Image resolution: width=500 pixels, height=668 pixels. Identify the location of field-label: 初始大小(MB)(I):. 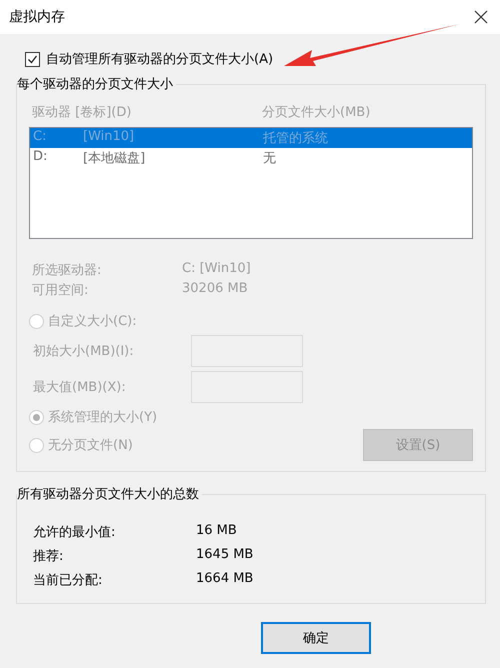
(84, 351).